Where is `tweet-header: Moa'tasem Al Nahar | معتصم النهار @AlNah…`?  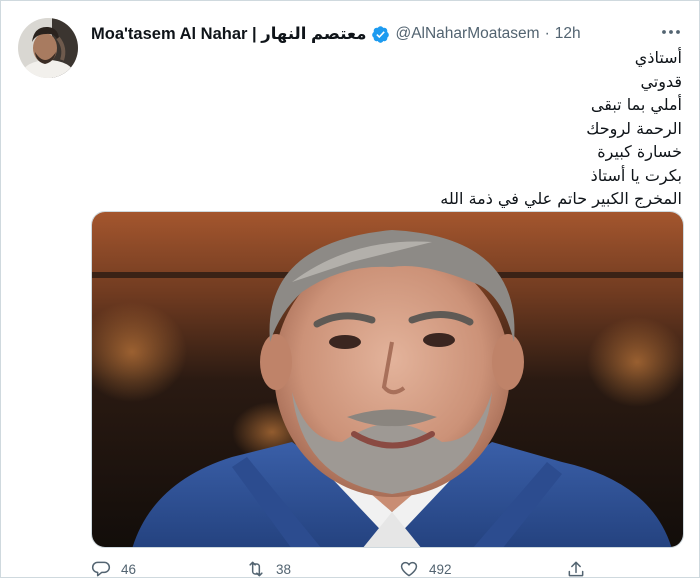 tweet-header: Moa'tasem Al Nahar | معتصم النهار @AlNah… is located at coordinates (336, 34).